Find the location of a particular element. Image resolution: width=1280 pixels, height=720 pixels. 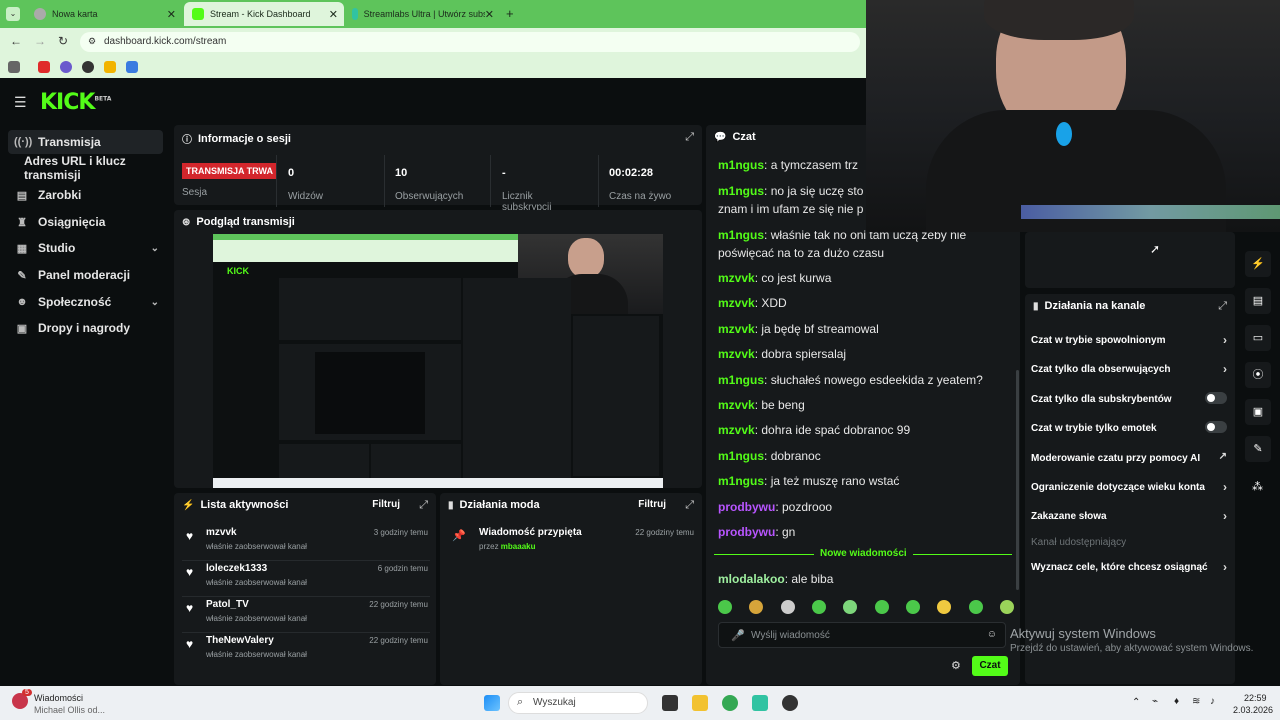

obs-icon is located at coordinates (790, 703).